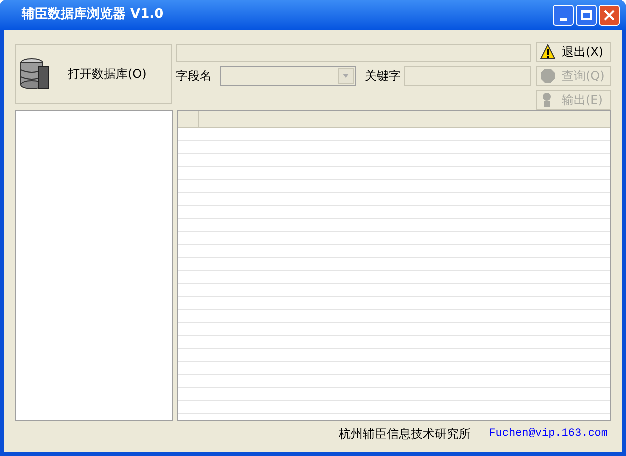 This screenshot has width=626, height=456. I want to click on keyword-label: 关键字, so click(383, 76).